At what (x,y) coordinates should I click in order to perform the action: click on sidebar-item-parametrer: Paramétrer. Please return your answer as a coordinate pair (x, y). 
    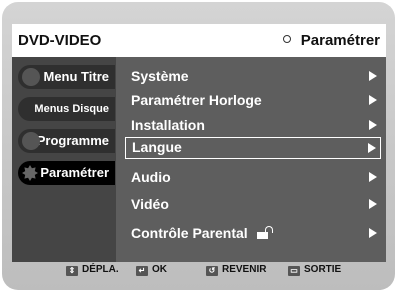
    Looking at the image, I should click on (66, 173).